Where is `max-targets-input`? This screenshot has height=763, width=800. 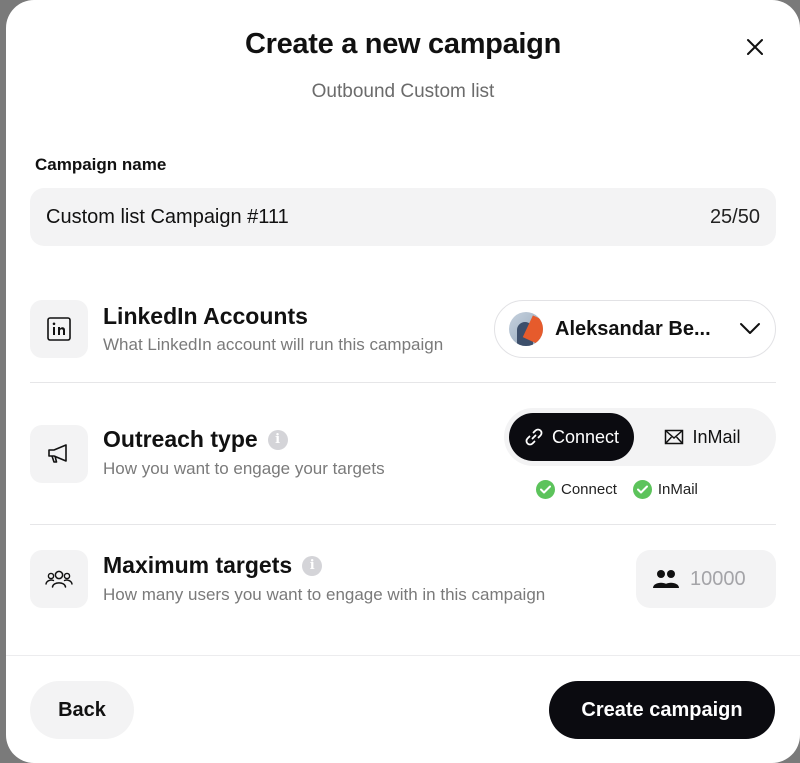
max-targets-input is located at coordinates (725, 579).